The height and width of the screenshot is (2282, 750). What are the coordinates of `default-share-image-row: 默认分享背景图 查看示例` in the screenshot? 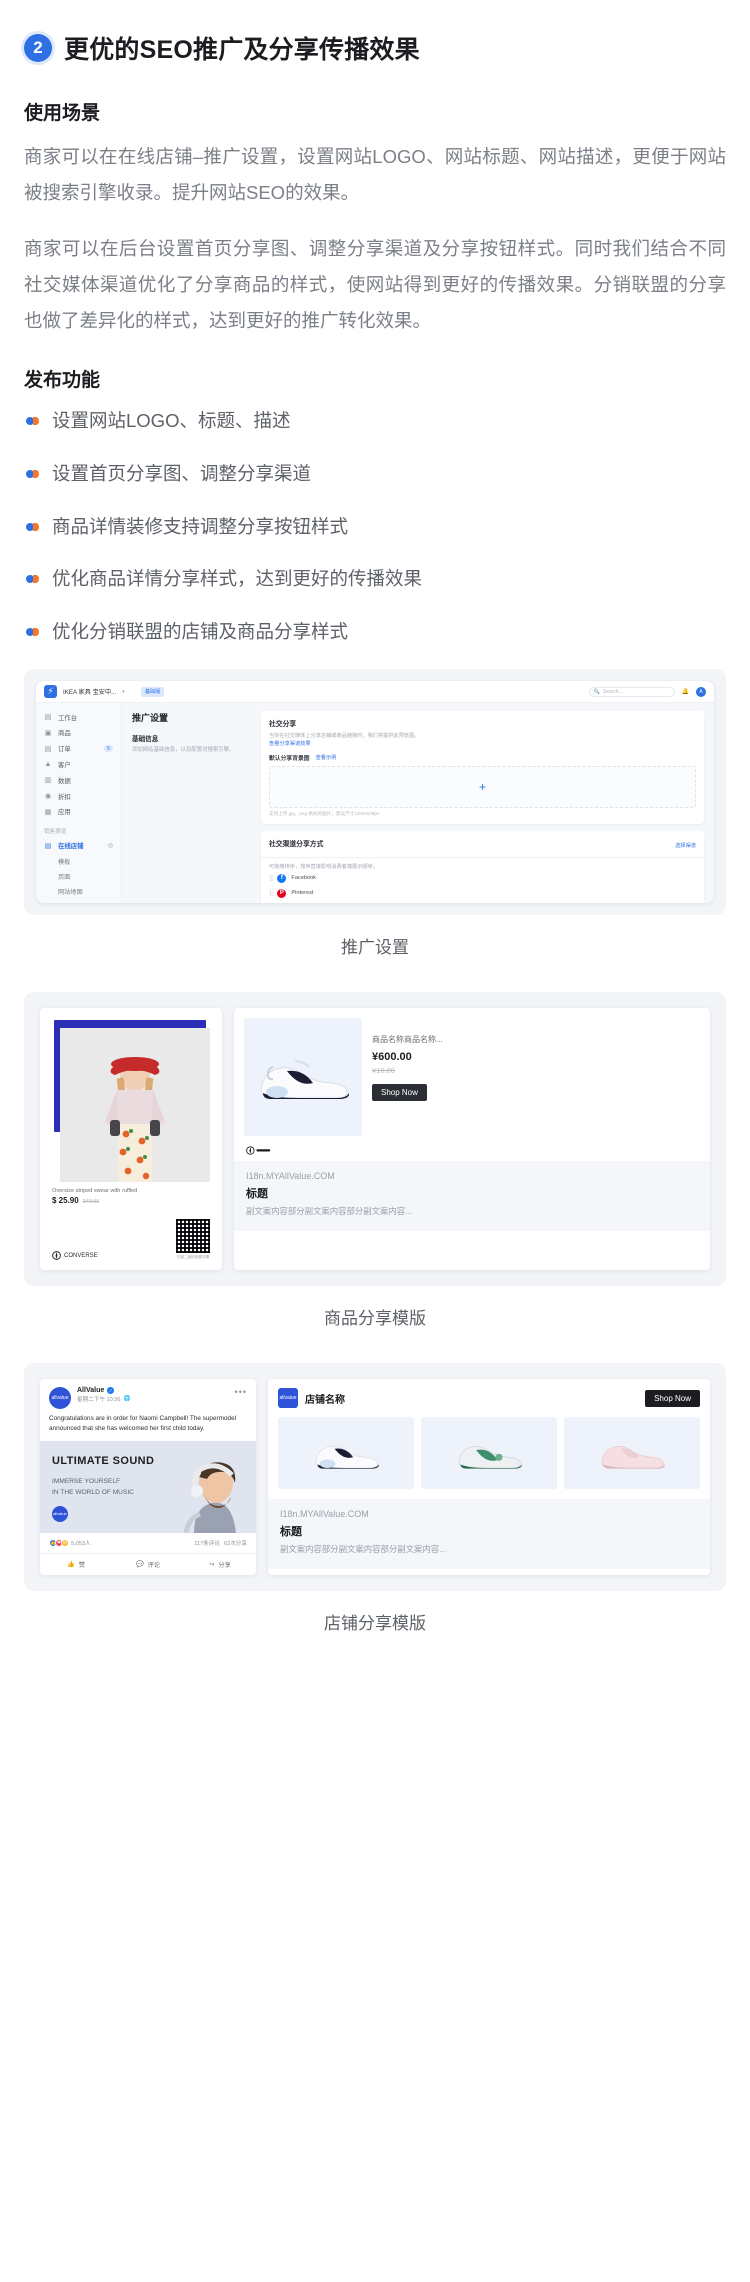 It's located at (482, 757).